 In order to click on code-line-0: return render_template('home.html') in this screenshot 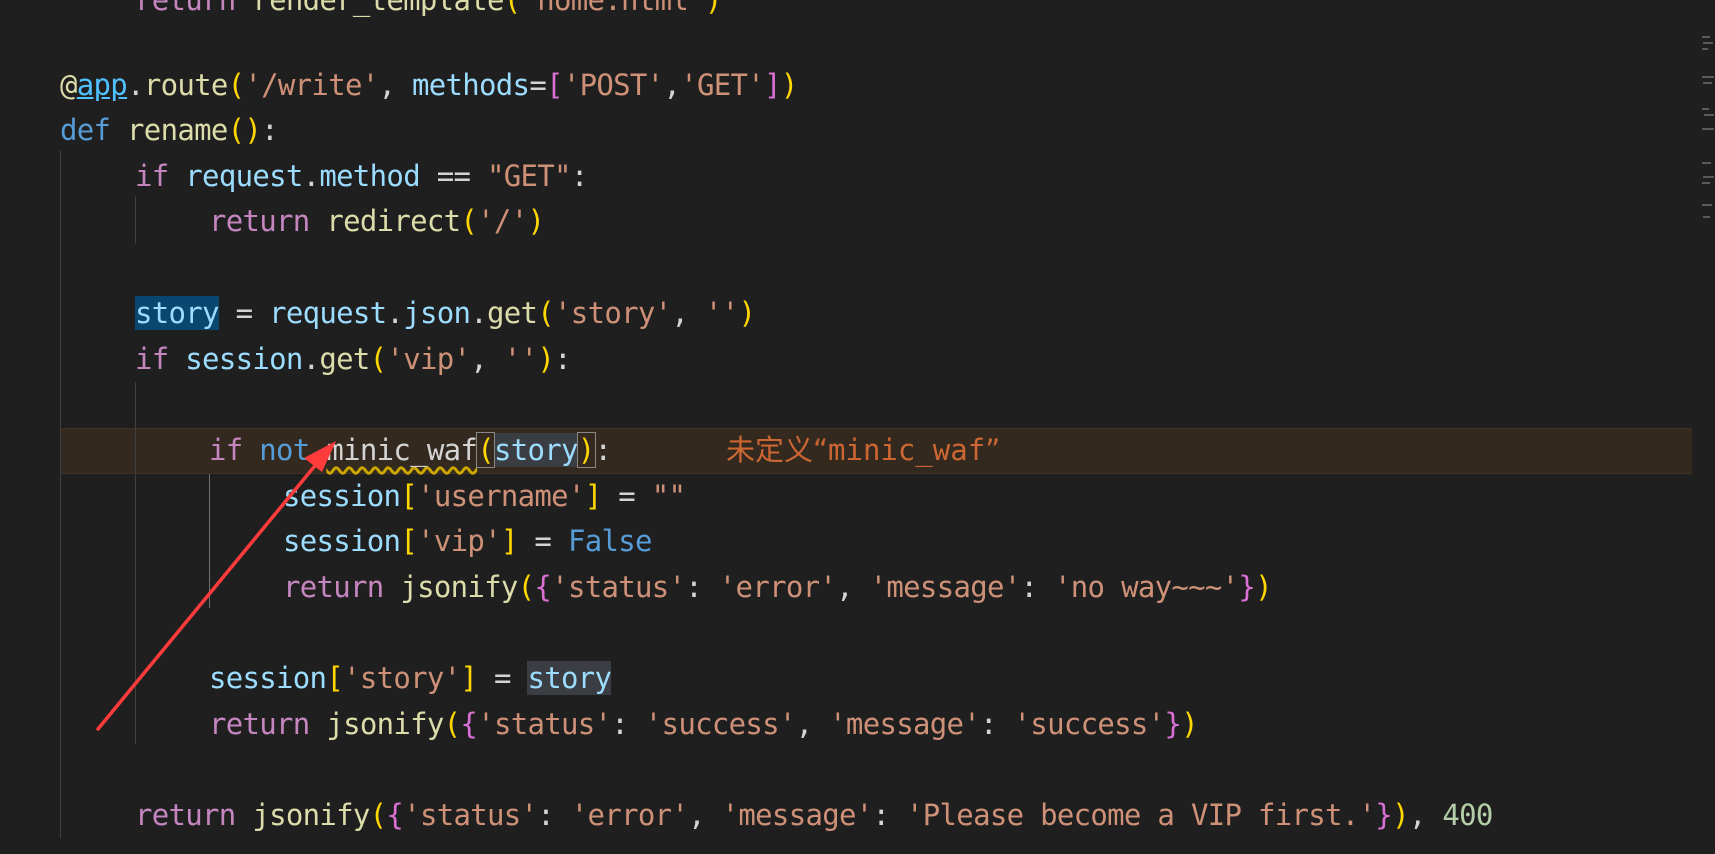, I will do `click(428, 8)`.